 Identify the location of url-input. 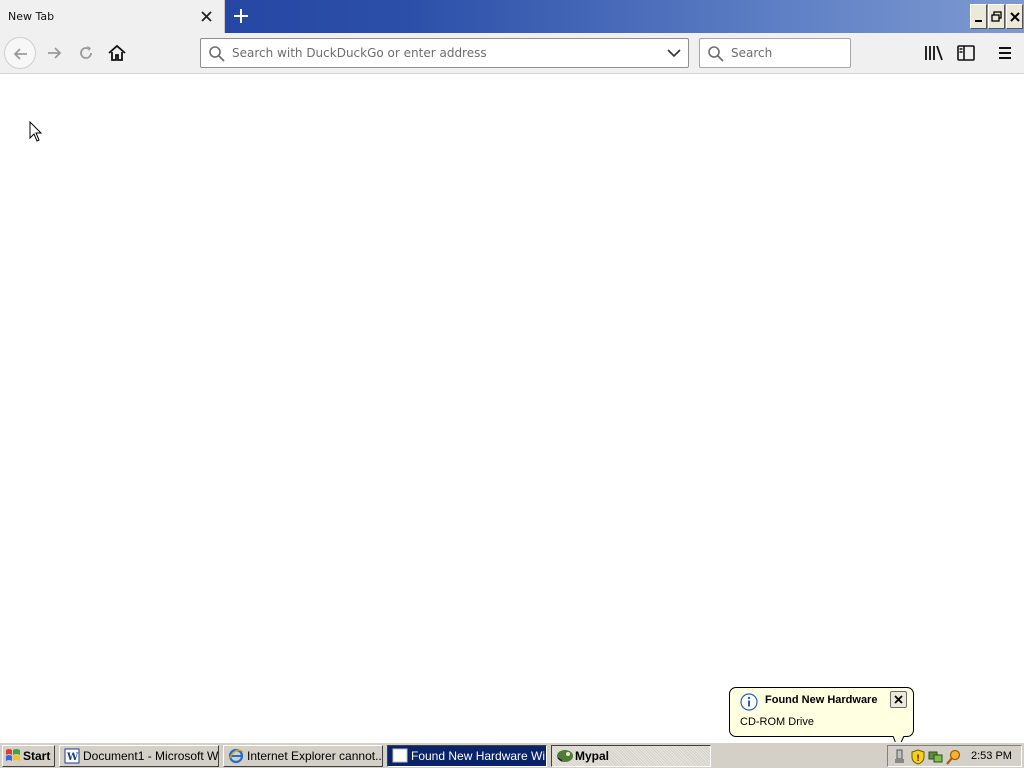
(442, 53).